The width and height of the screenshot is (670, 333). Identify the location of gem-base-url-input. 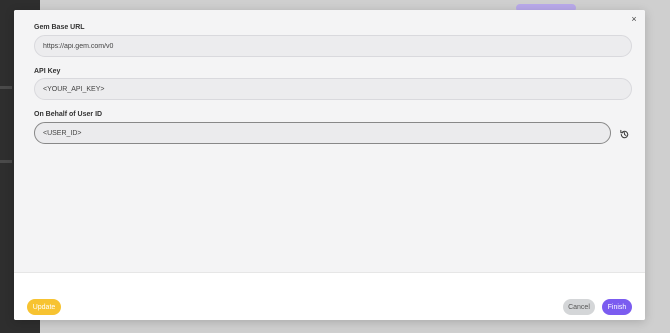
(333, 46).